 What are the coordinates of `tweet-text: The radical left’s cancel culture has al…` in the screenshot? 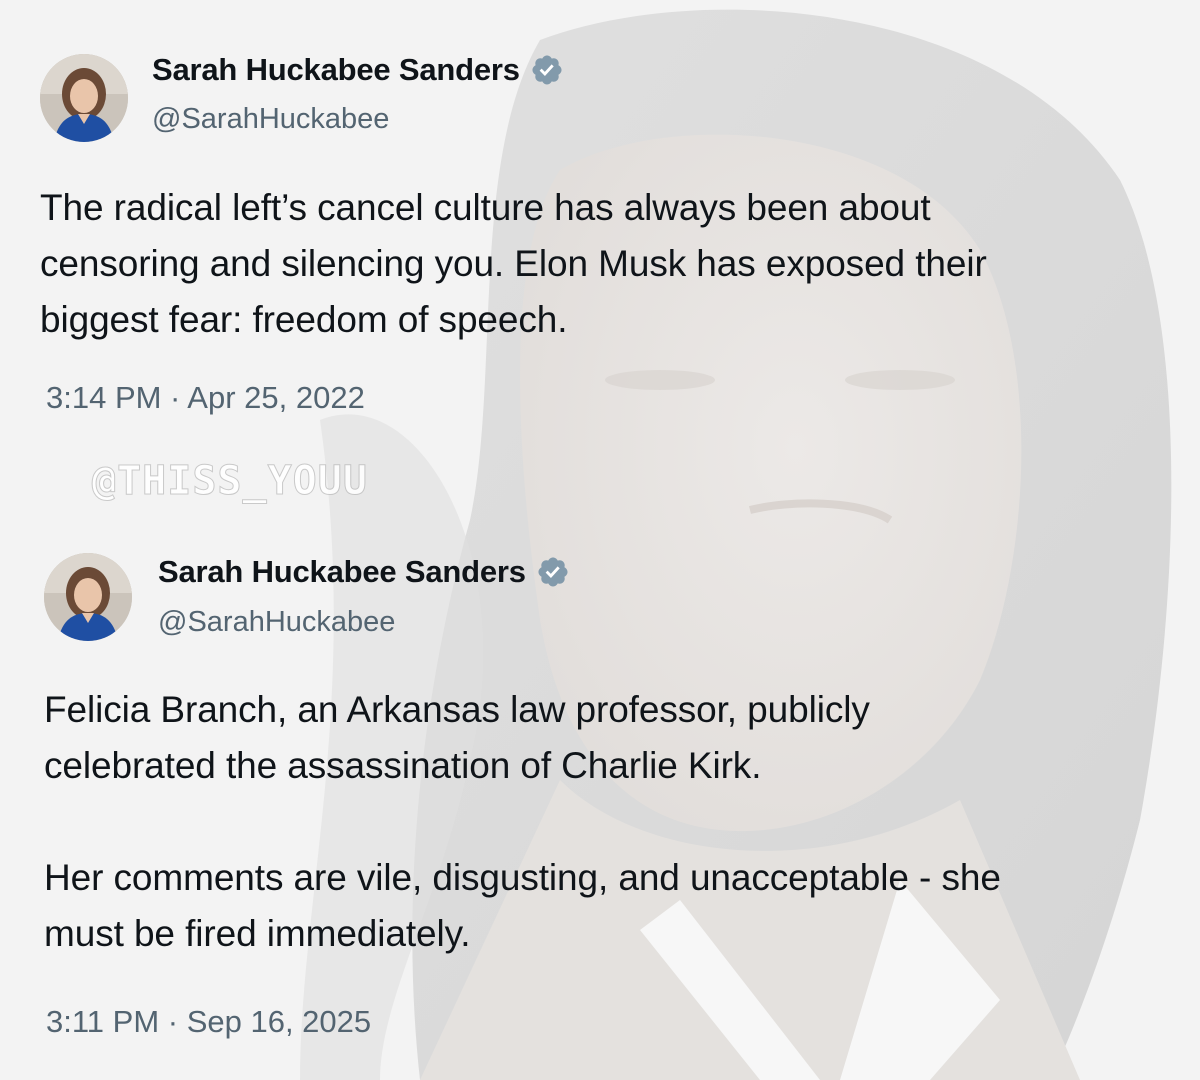 It's located at (513, 263).